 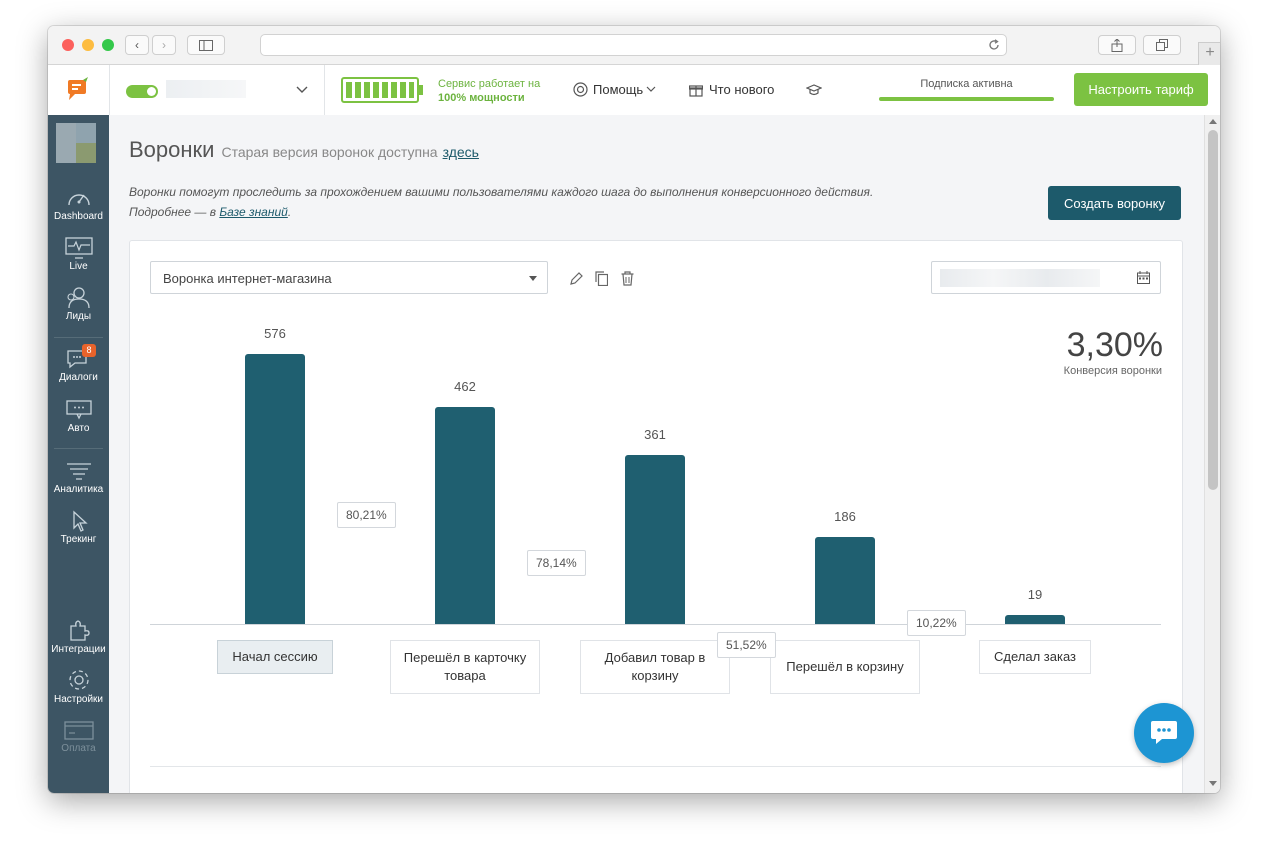 I want to click on sidebar-item-auto: Авто, so click(x=78, y=416).